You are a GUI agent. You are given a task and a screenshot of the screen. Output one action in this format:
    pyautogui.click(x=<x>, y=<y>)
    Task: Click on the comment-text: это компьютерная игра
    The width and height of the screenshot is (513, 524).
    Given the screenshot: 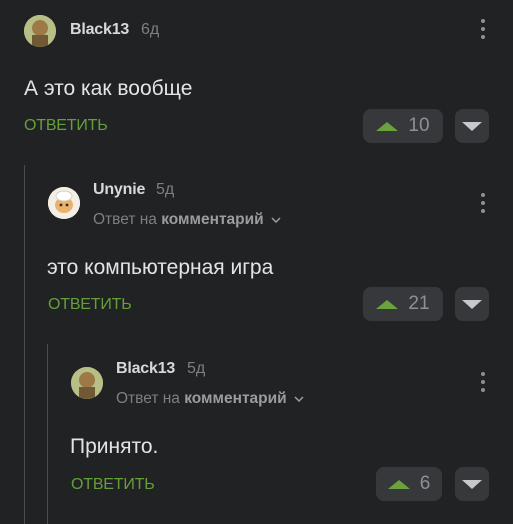 What is the action you would take?
    pyautogui.click(x=160, y=267)
    